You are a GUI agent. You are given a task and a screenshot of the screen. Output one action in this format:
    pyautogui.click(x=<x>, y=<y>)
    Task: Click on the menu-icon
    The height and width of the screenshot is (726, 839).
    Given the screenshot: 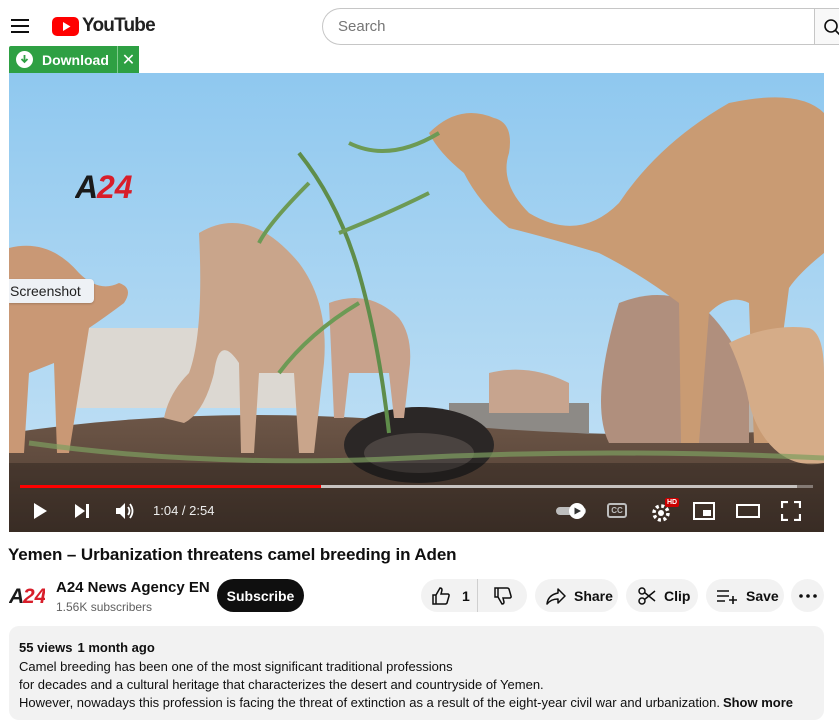 What is the action you would take?
    pyautogui.click(x=21, y=26)
    